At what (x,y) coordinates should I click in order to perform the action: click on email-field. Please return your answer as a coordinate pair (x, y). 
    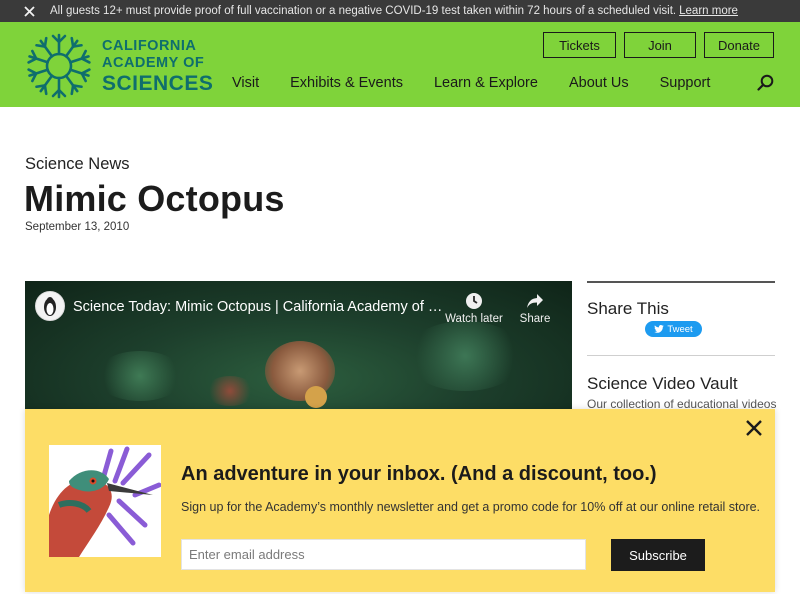
    Looking at the image, I should click on (383, 554).